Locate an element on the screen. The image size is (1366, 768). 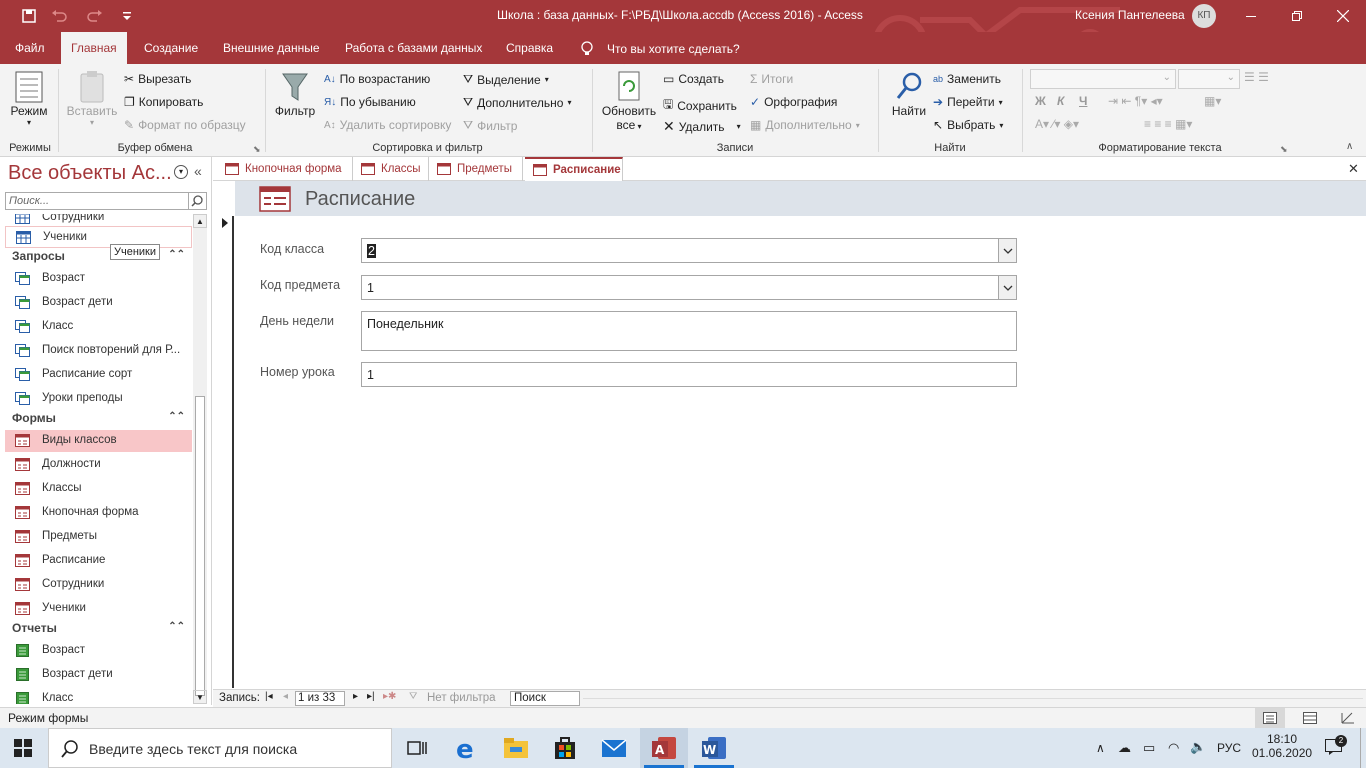
underline-button: Ч is located at coordinates (1083, 101).